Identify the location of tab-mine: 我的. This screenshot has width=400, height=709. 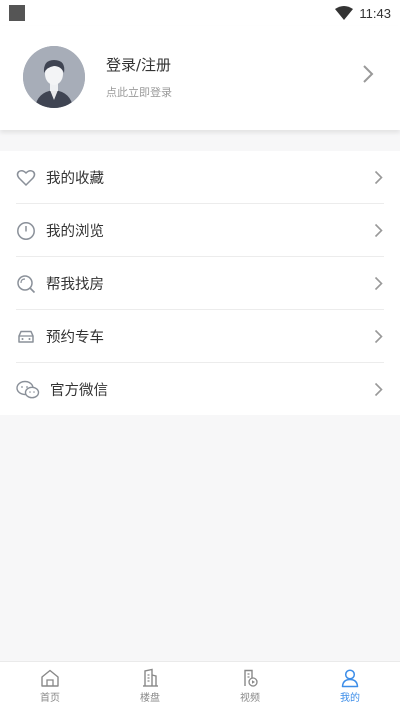
(350, 685).